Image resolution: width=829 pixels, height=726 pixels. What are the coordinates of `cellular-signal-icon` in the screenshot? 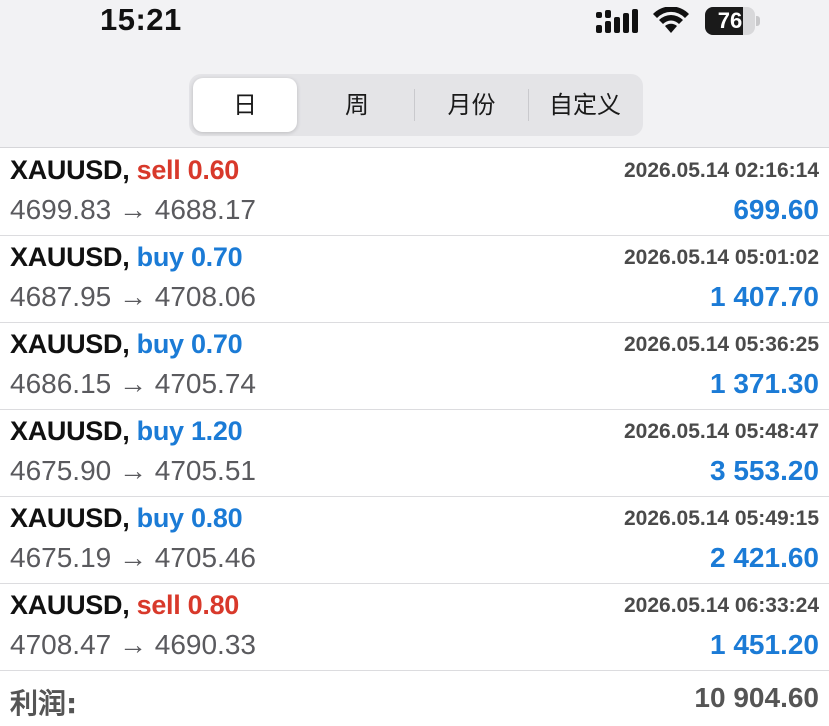 It's located at (617, 21).